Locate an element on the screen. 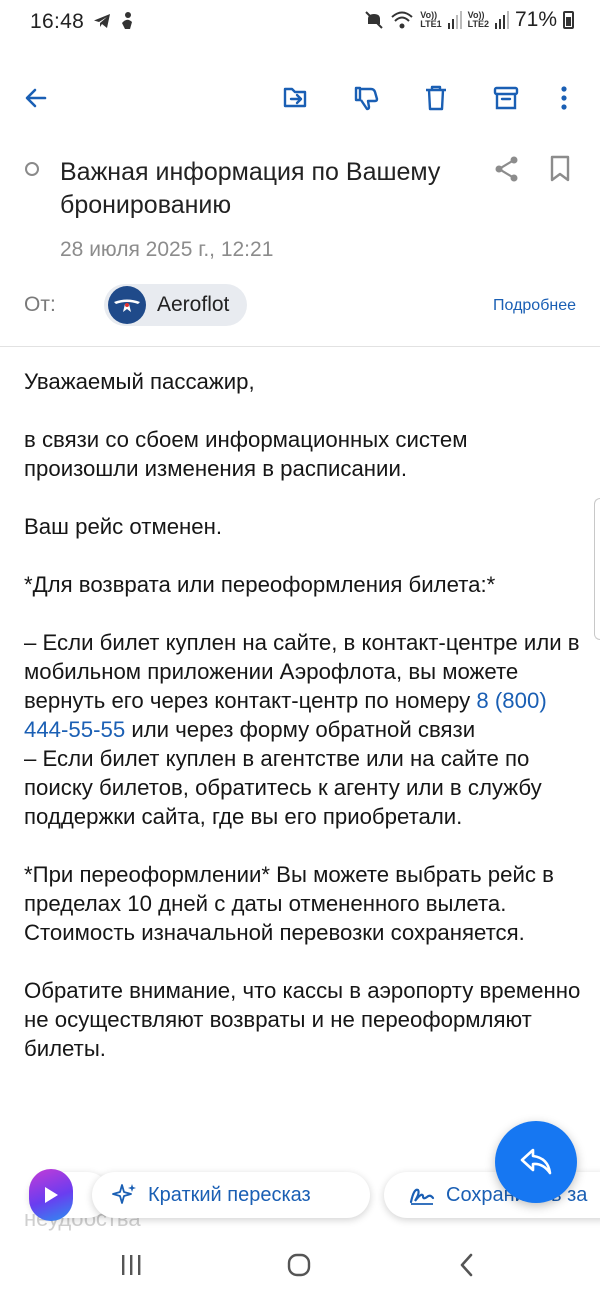 Image resolution: width=600 pixels, height=1299 pixels. from-label: От: is located at coordinates (40, 304).